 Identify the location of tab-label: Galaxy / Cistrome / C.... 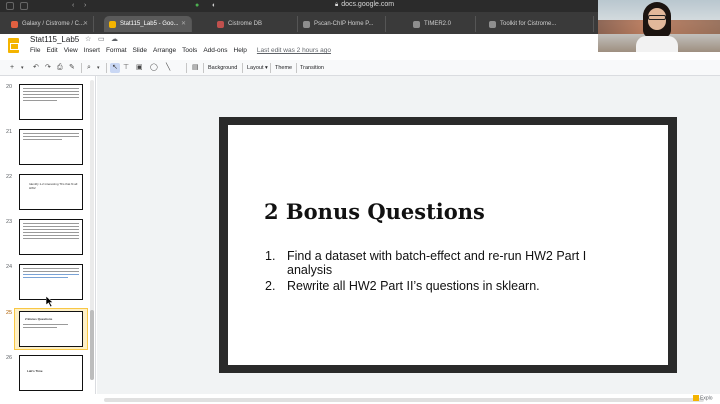
(53, 24).